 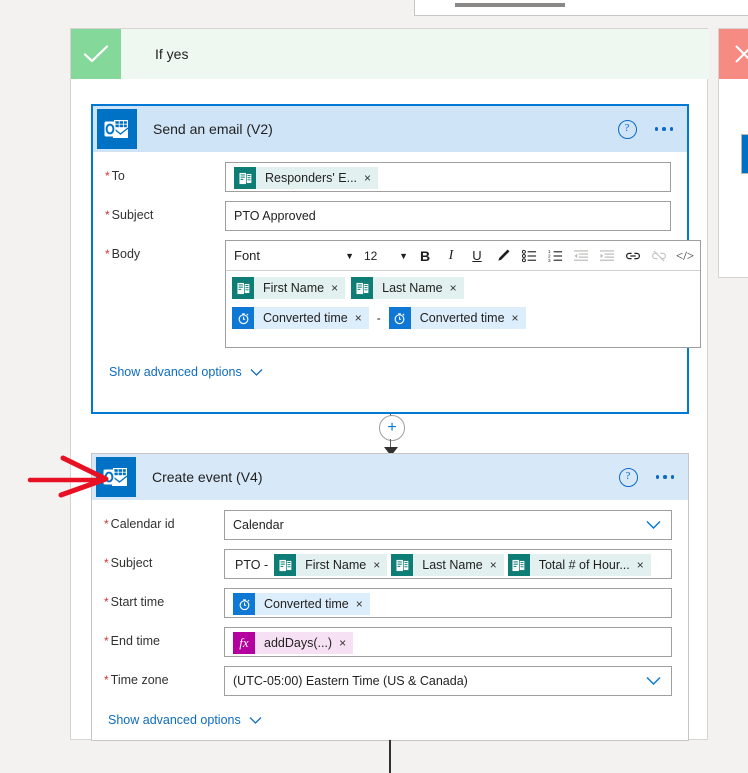 What do you see at coordinates (390, 721) in the screenshot?
I see `show-advanced-options-event: Show advanced options` at bounding box center [390, 721].